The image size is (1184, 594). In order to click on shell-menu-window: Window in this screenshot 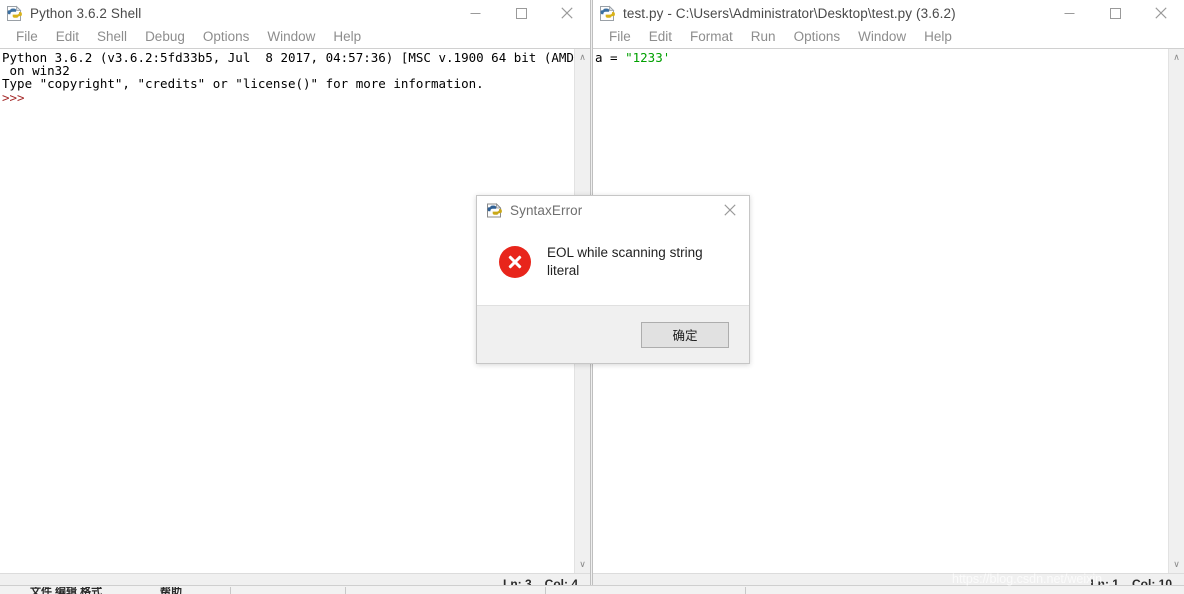, I will do `click(291, 37)`.